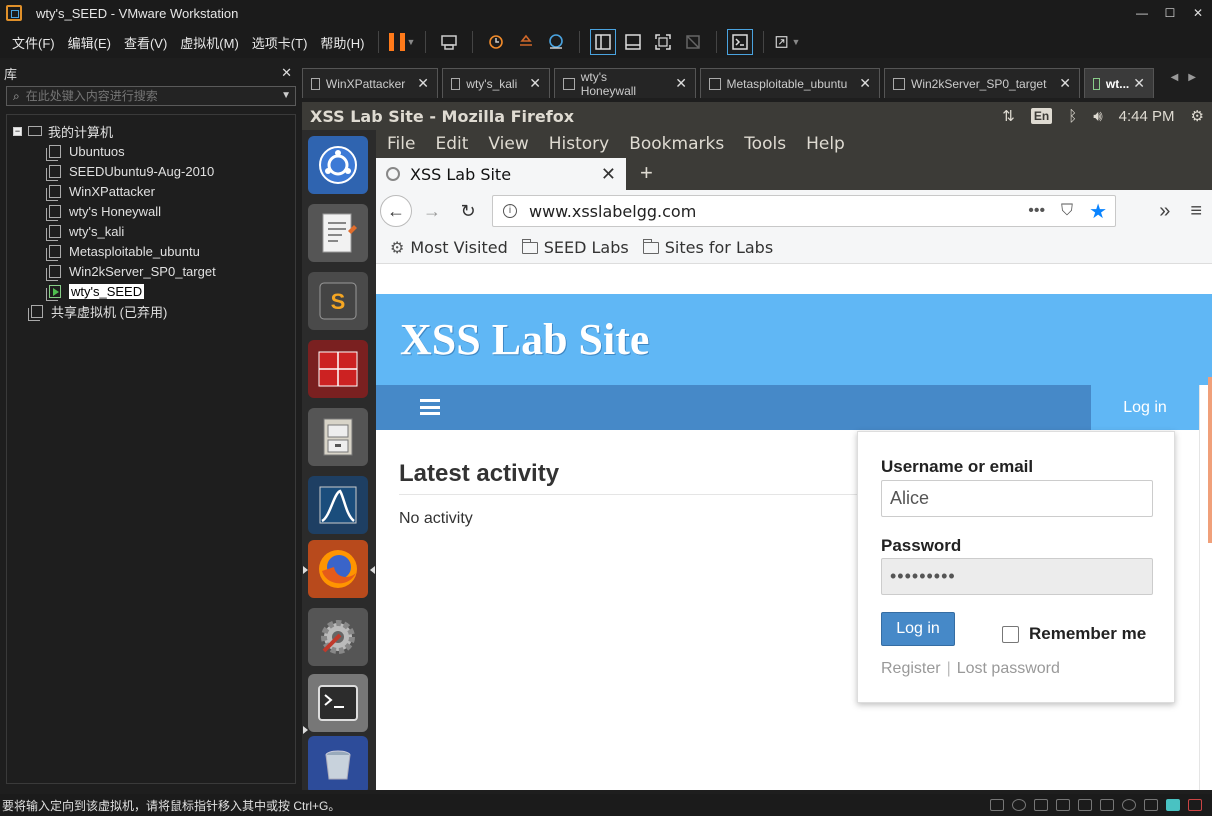  What do you see at coordinates (33, 42) in the screenshot?
I see `menu-file: 文件(F)` at bounding box center [33, 42].